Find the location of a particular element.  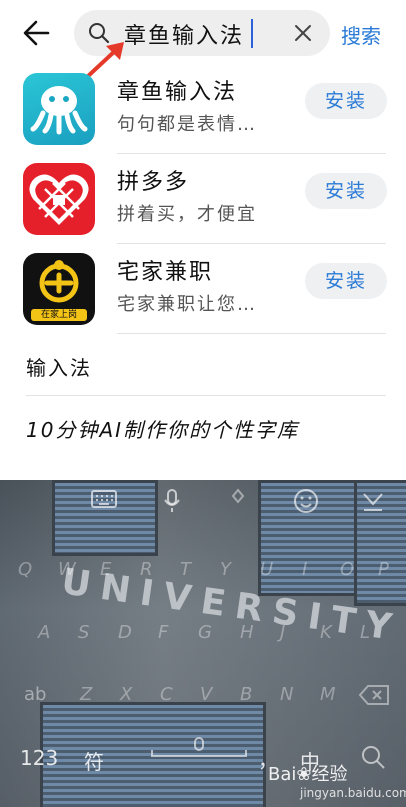

list-item: 章鱼输入法 句句都是表情… 安装 is located at coordinates (203, 109).